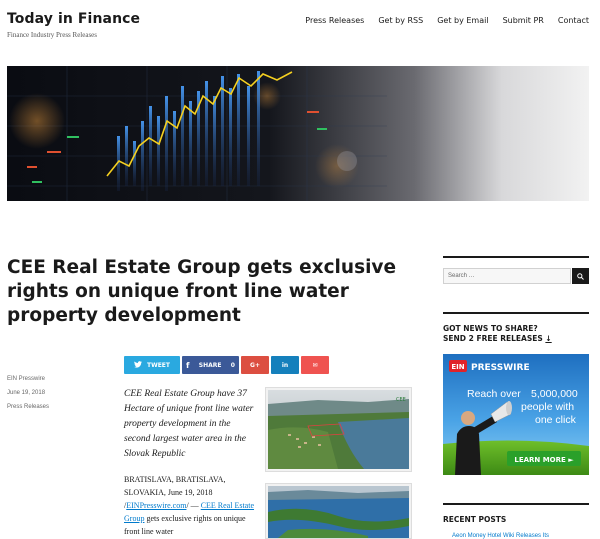  Describe the element at coordinates (338, 429) in the screenshot. I see `article-photo-aerial: CEE` at that location.